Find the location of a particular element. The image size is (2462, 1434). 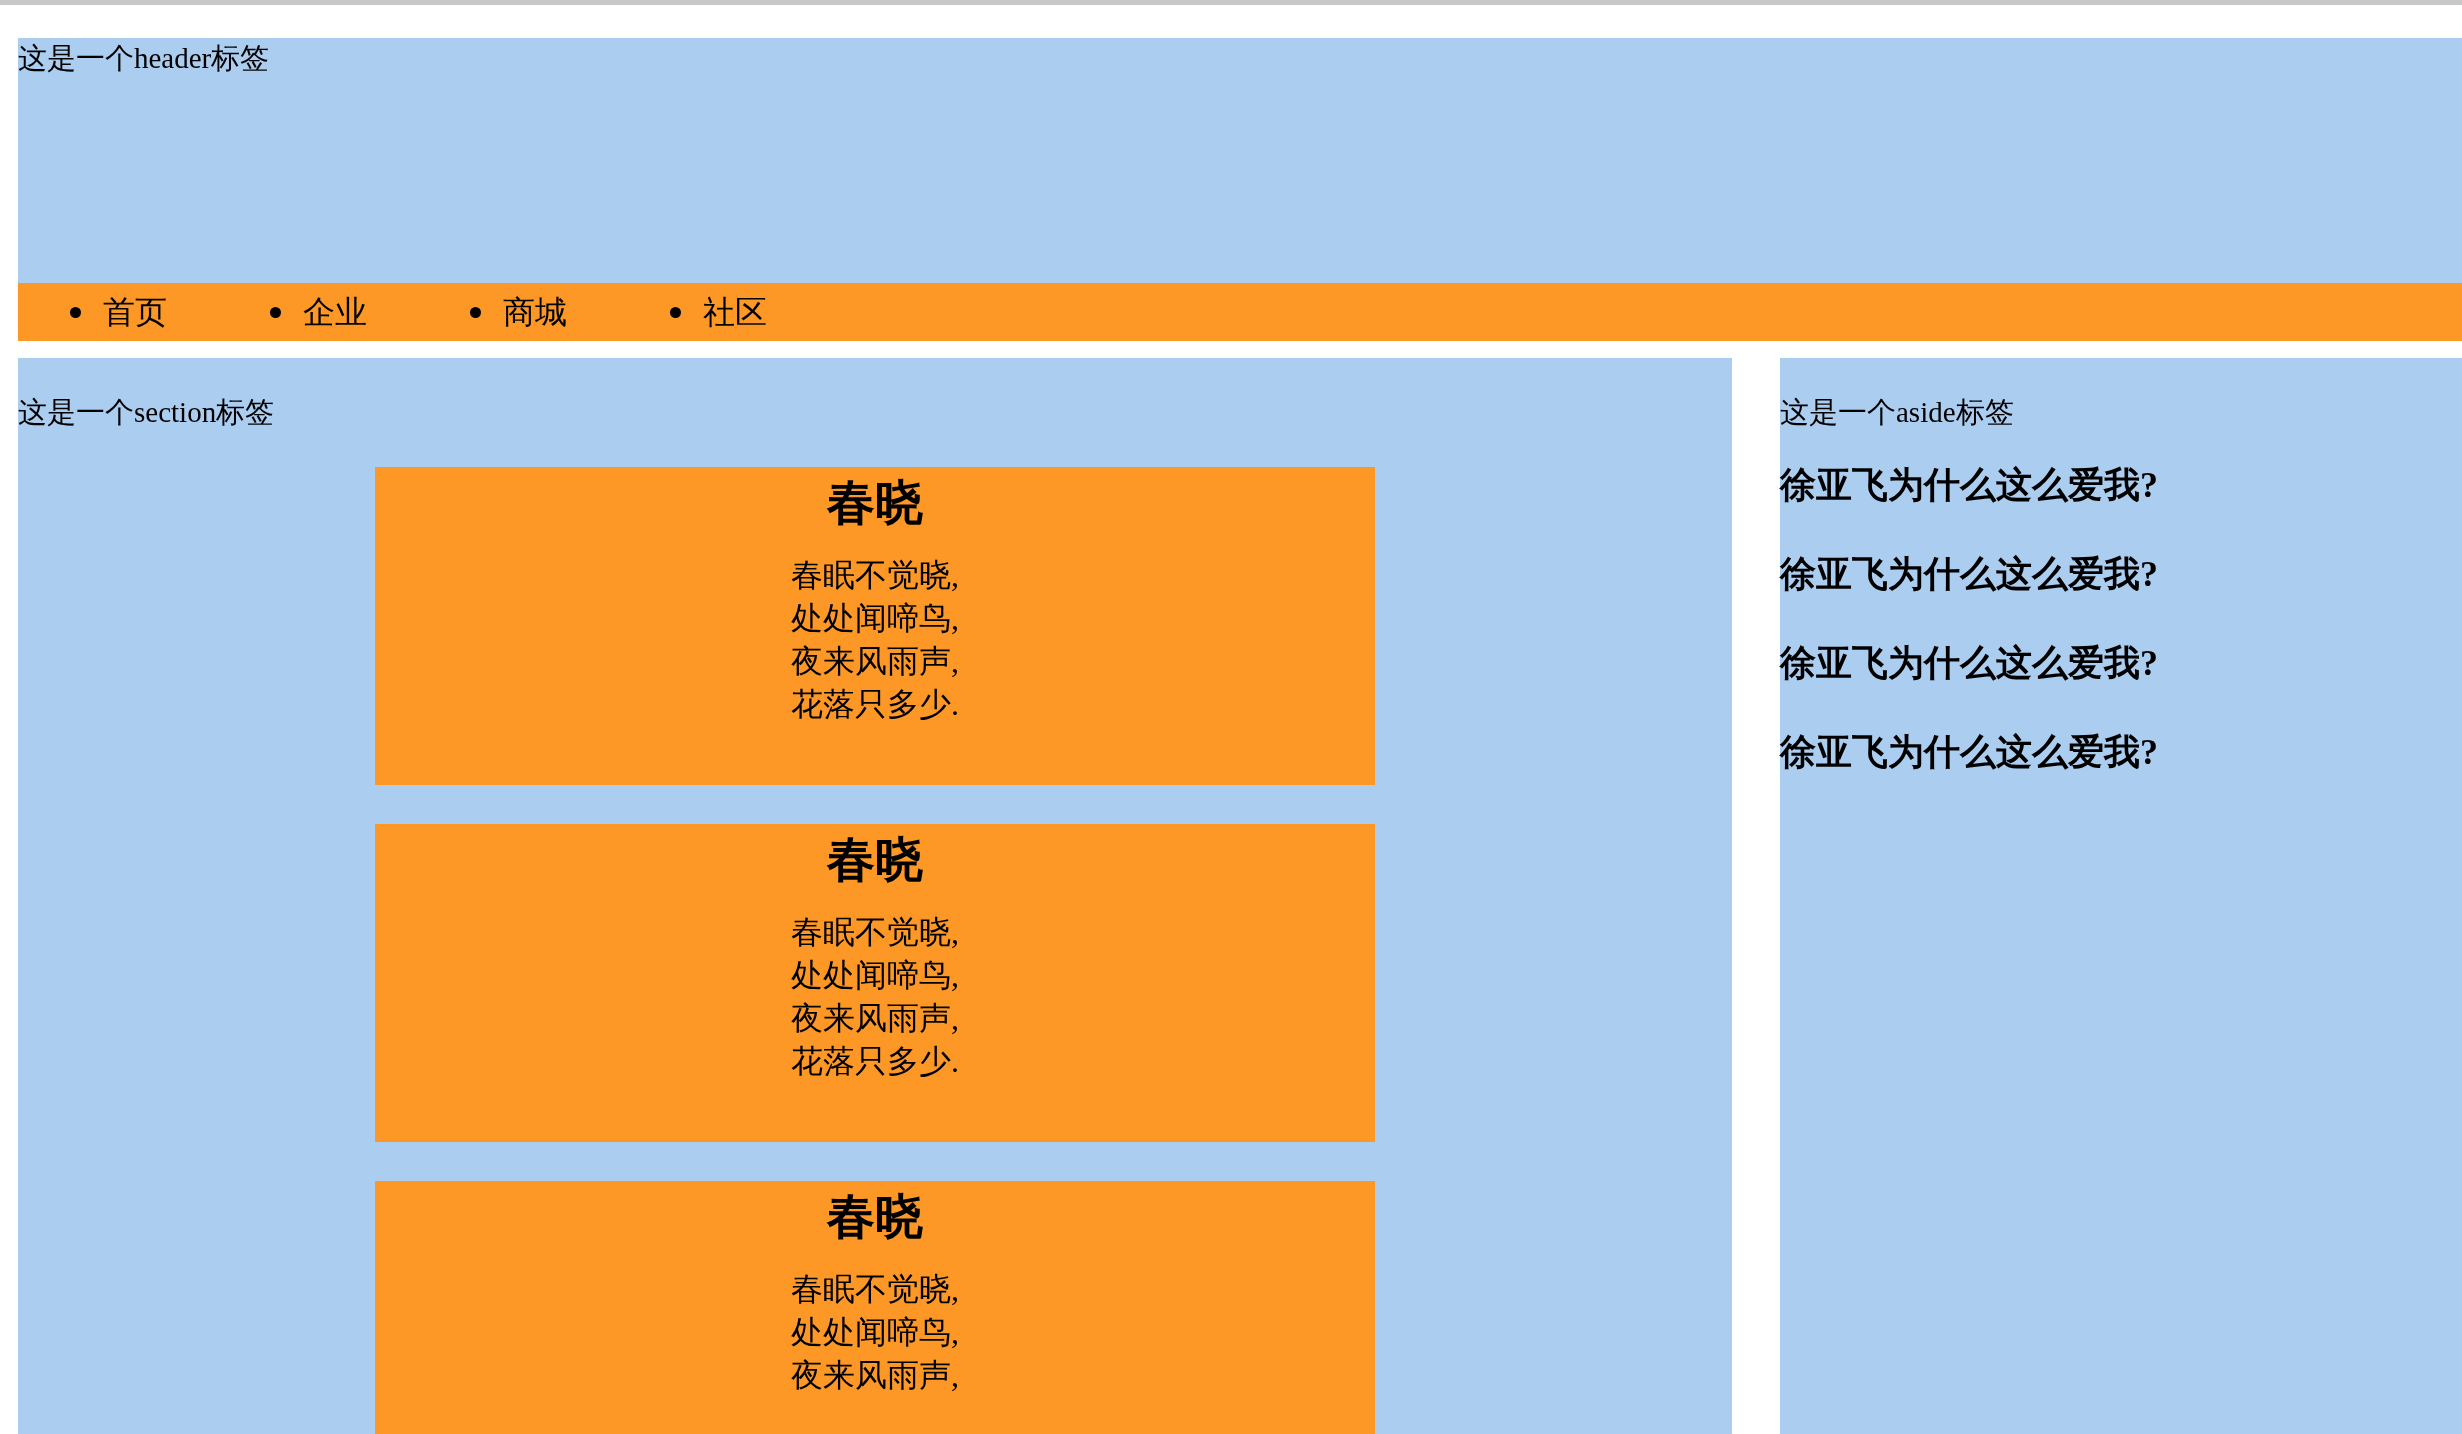

nav-link: 企业 is located at coordinates (335, 312).